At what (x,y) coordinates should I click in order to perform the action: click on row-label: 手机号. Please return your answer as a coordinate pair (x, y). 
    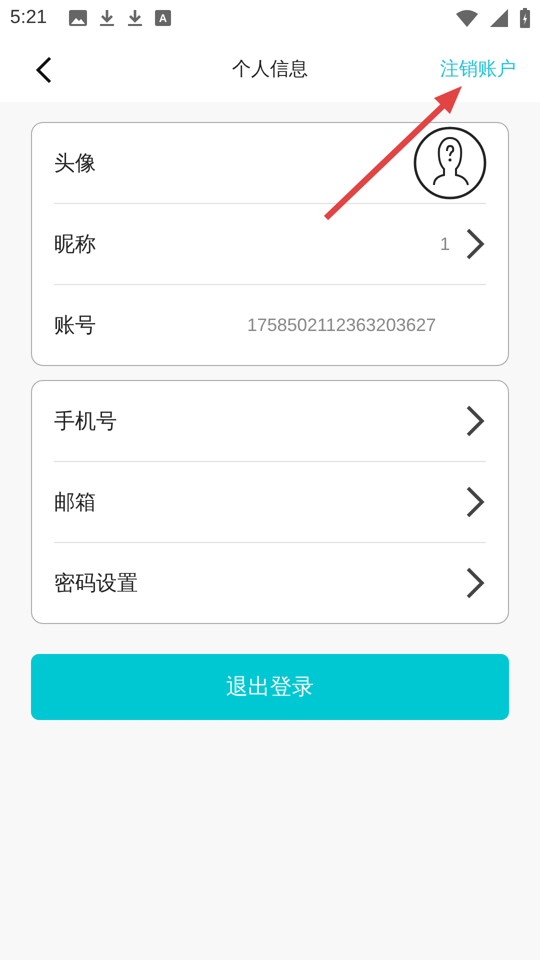
    Looking at the image, I should click on (85, 421).